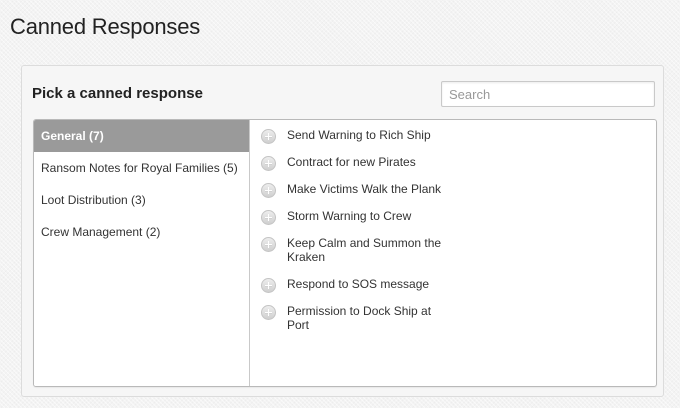 The image size is (680, 408). I want to click on response-item: Storm Warning to Crew, so click(453, 217).